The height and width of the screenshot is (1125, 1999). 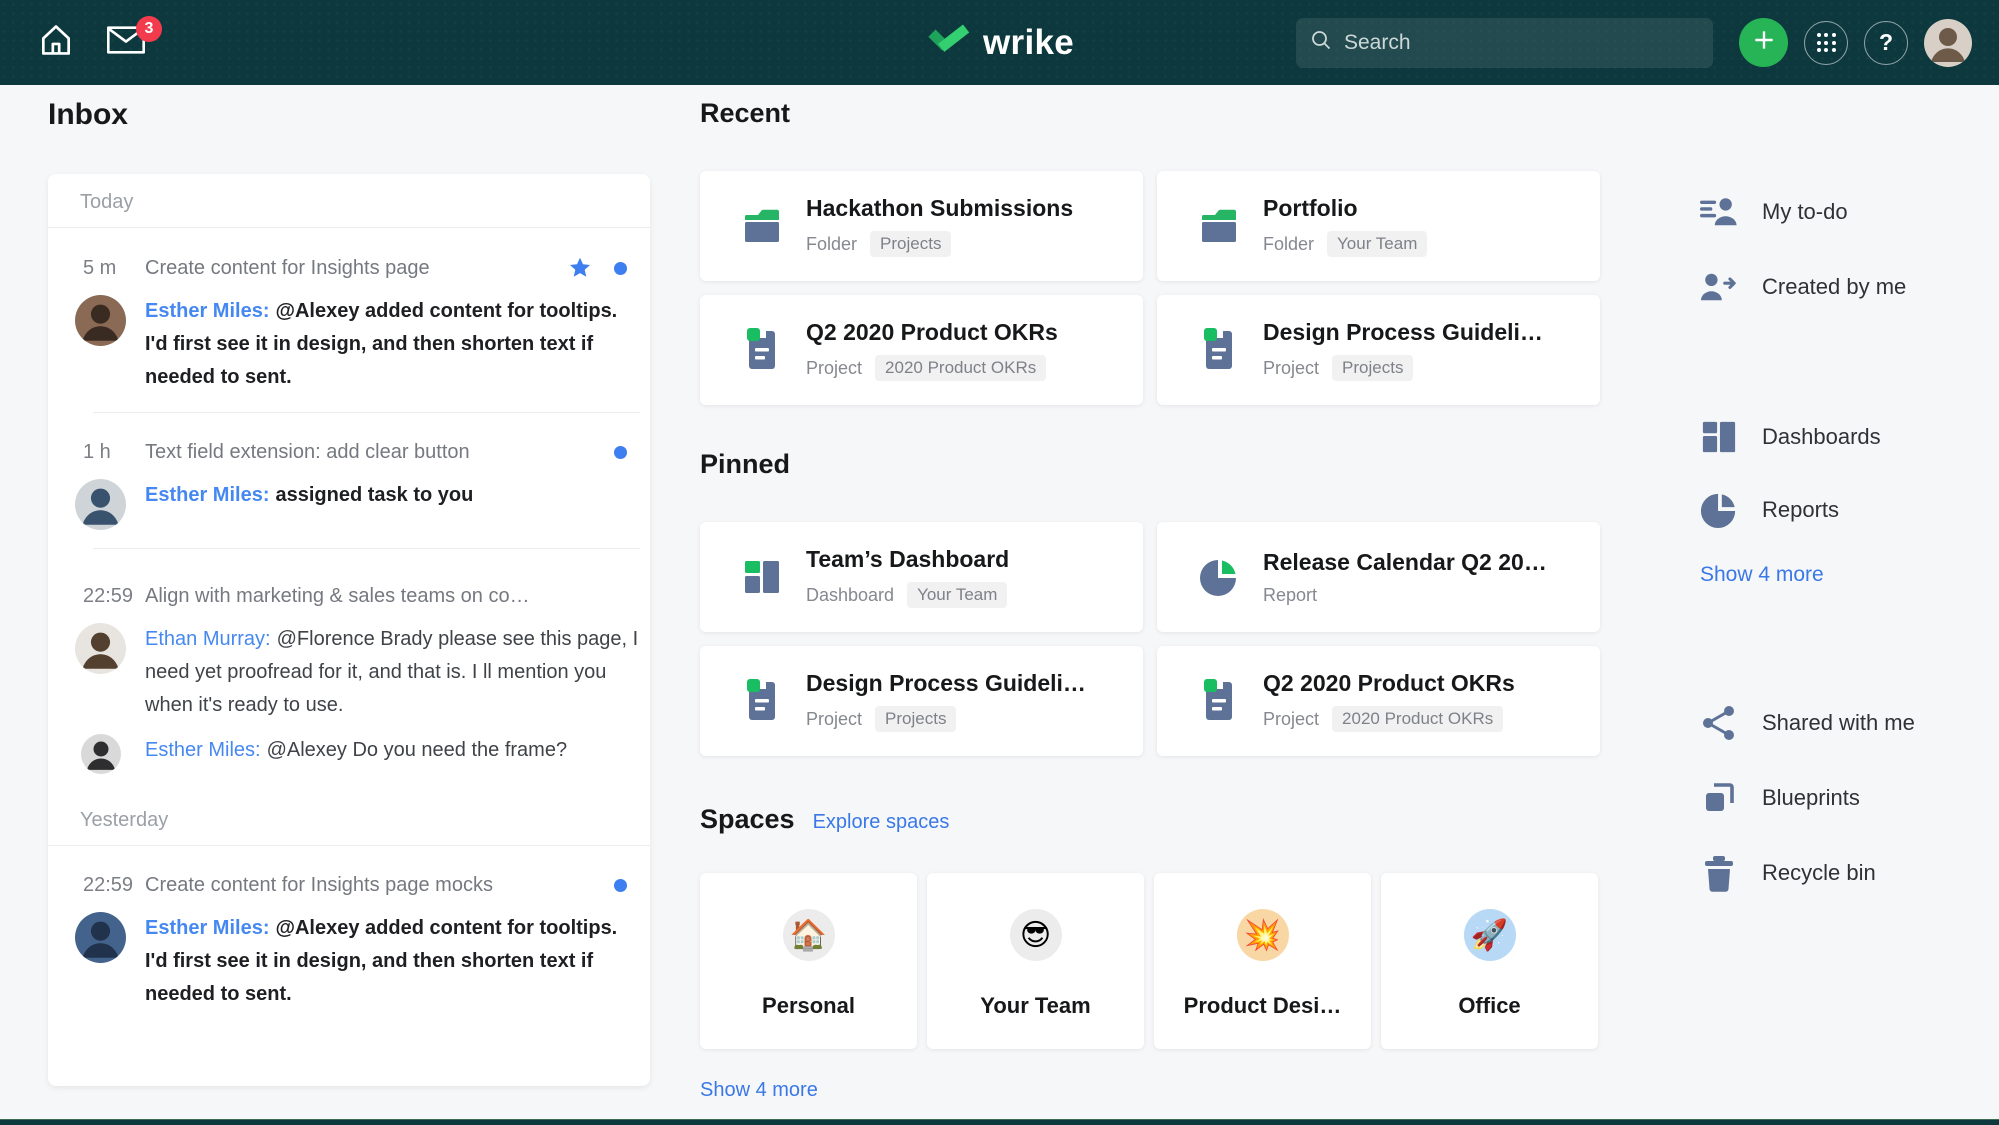 I want to click on notification-time: 5 m, so click(x=100, y=267).